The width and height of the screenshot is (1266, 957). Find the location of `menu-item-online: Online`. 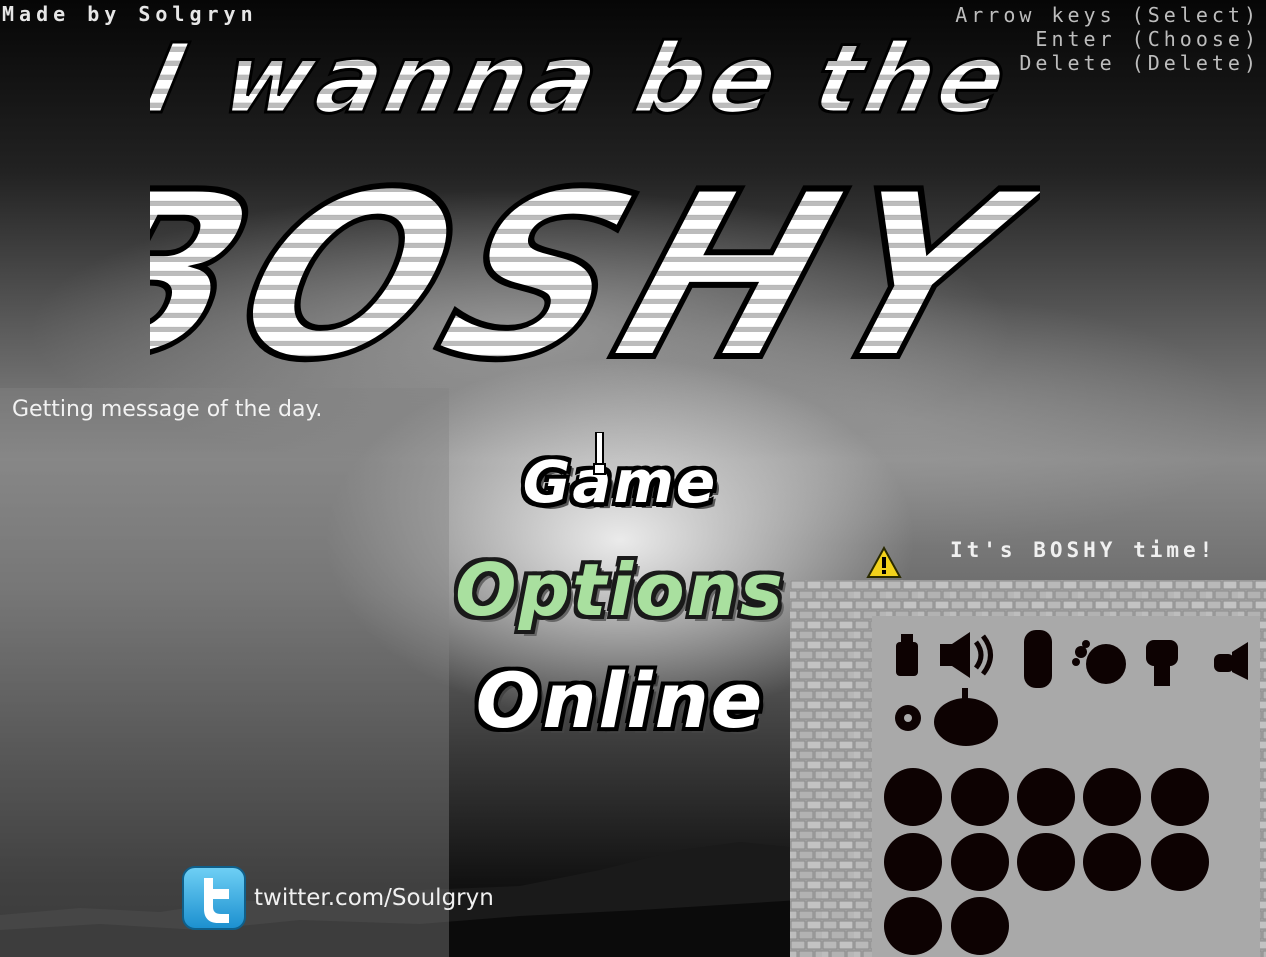

menu-item-online: Online is located at coordinates (620, 700).